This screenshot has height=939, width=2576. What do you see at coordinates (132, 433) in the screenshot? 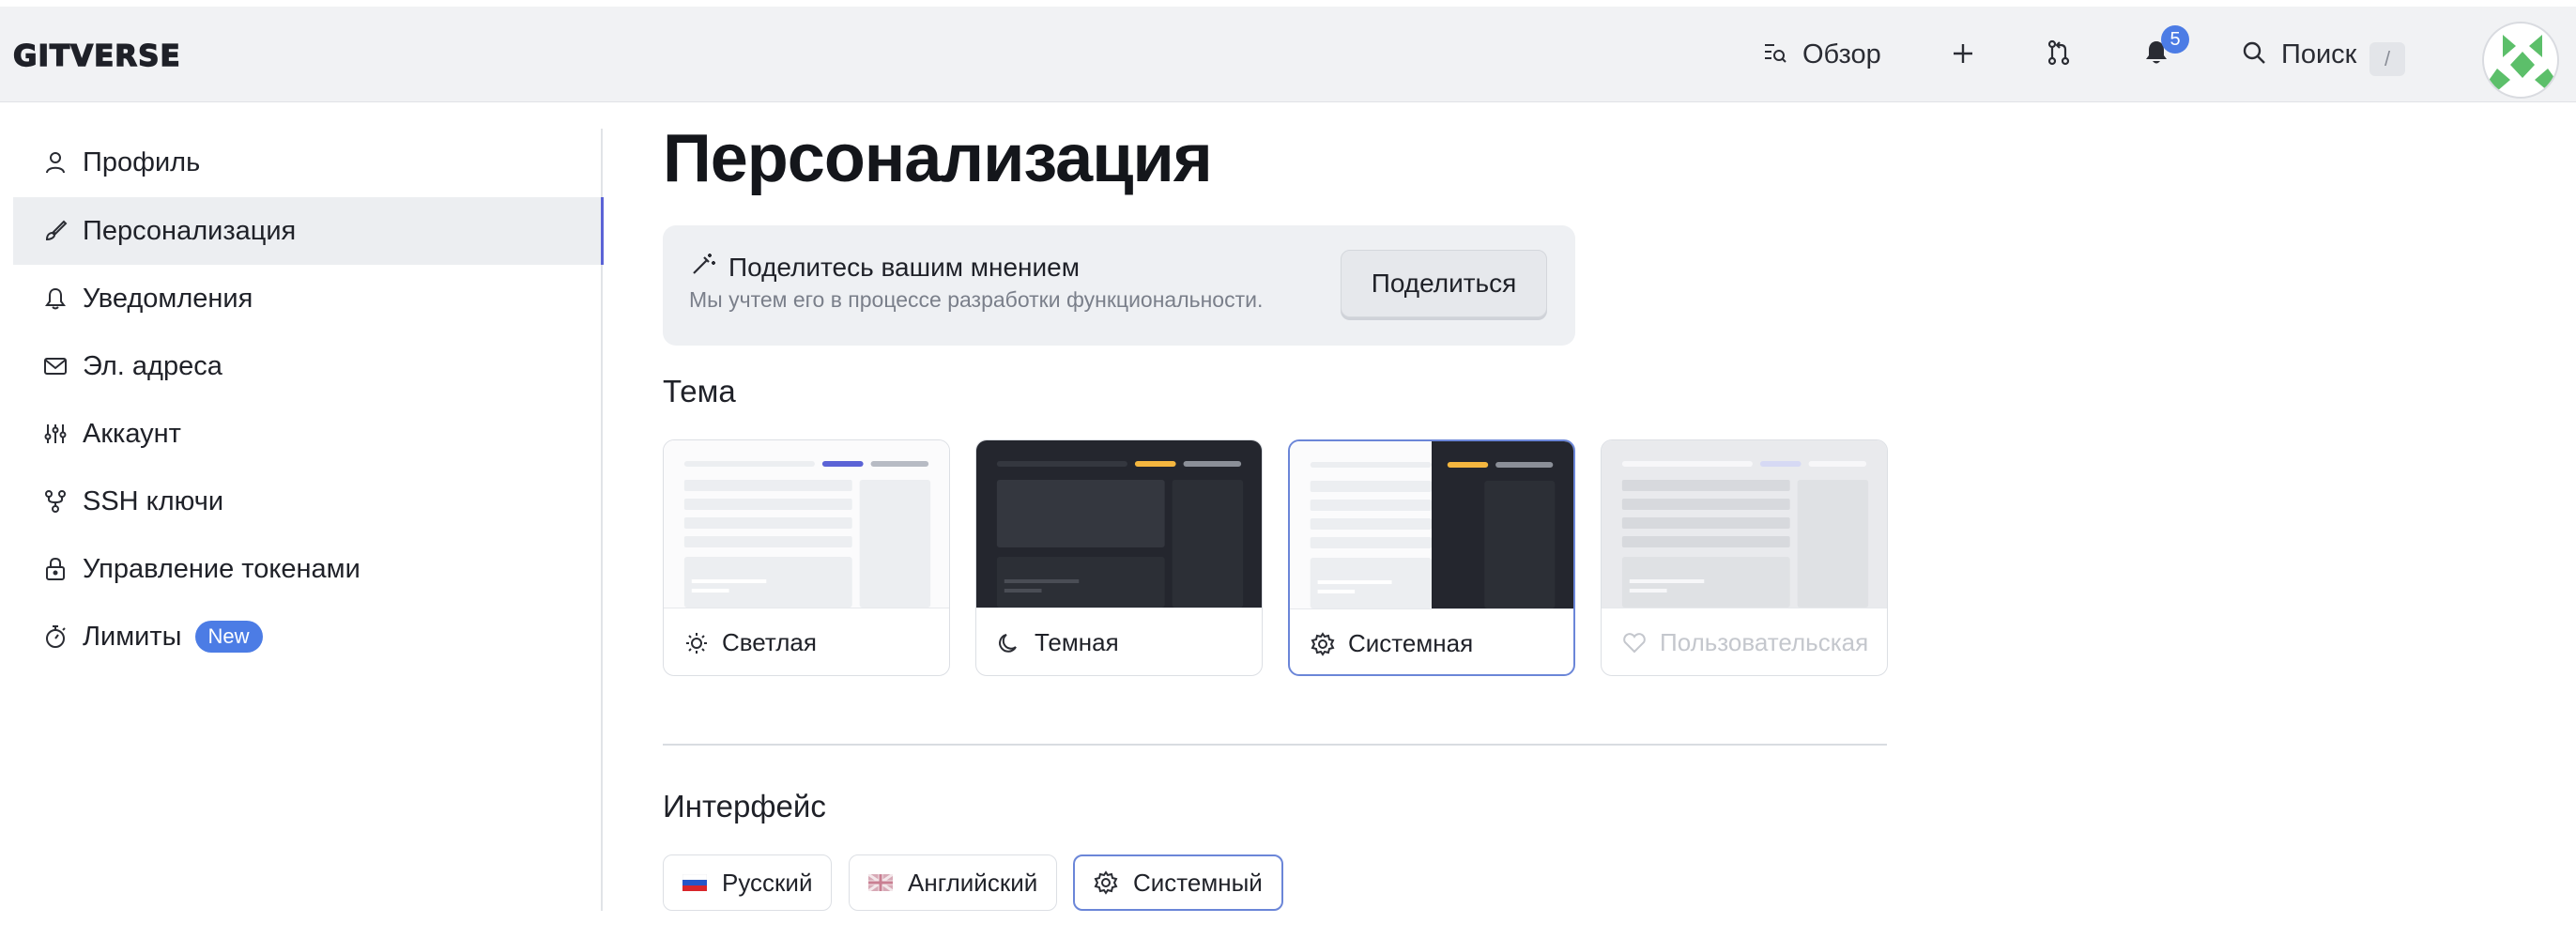
I see `sidebar-item-label: Аккаунт` at bounding box center [132, 433].